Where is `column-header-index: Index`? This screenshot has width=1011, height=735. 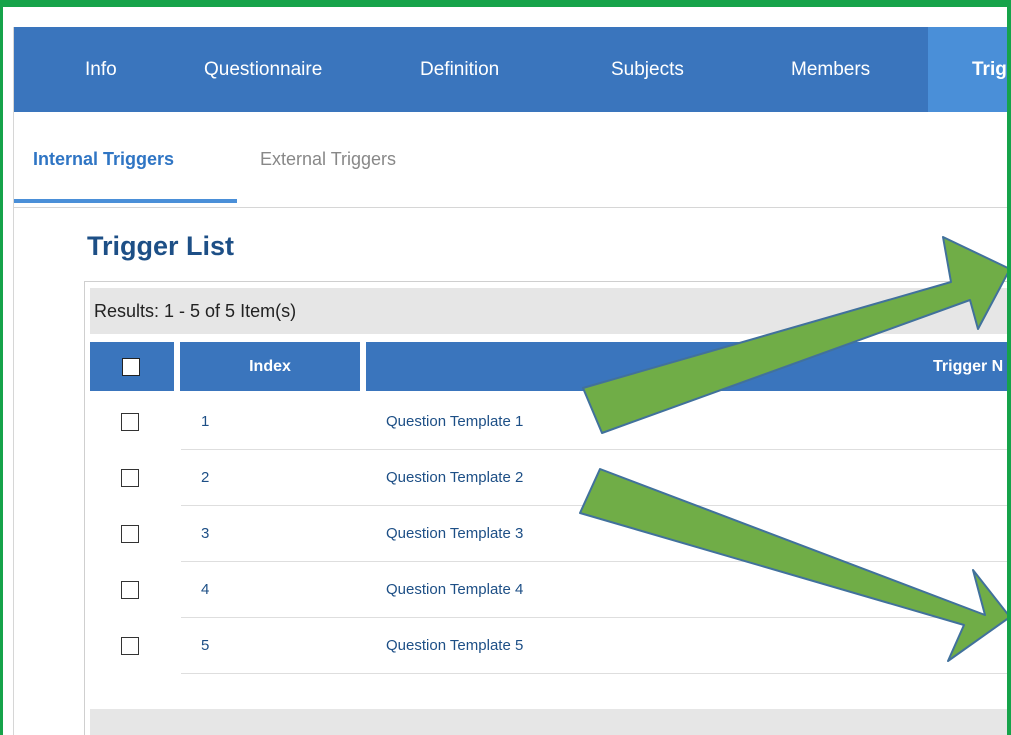
column-header-index: Index is located at coordinates (270, 366).